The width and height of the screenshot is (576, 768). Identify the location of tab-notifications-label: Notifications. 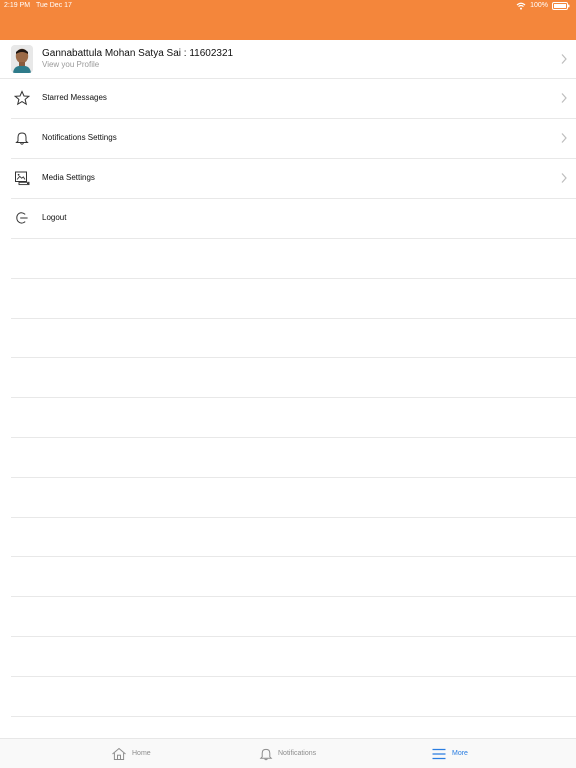
(297, 753).